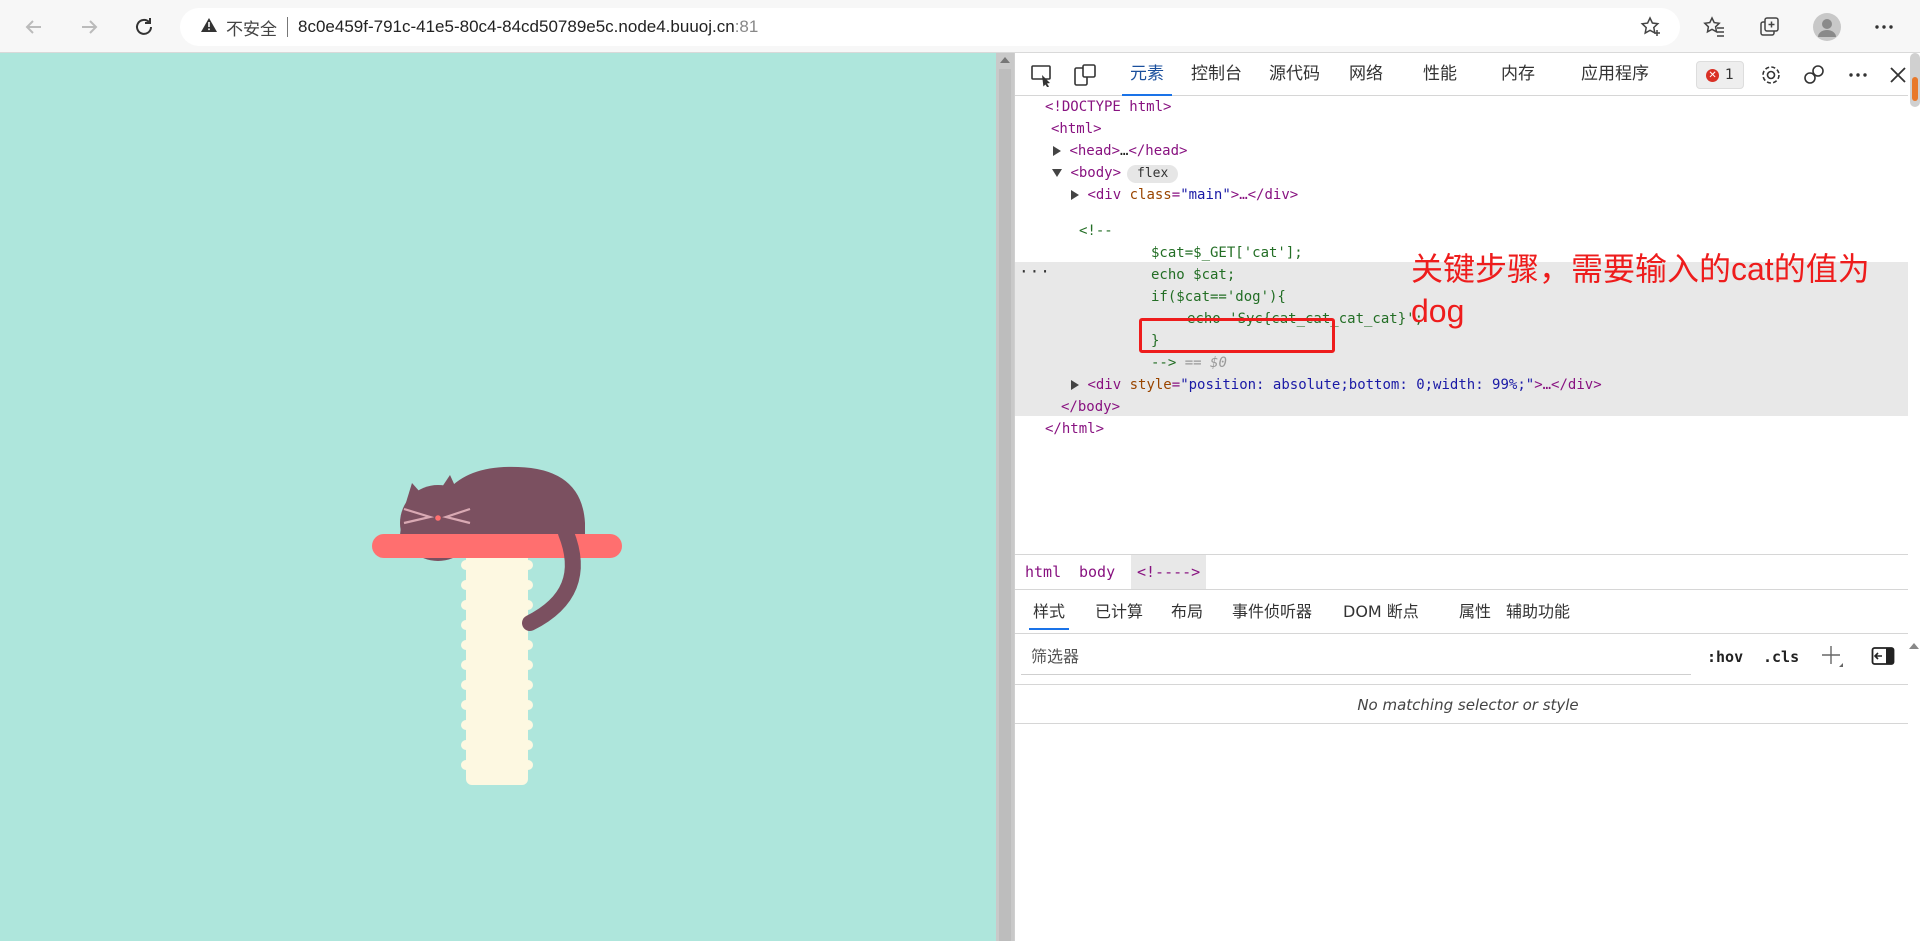 Image resolution: width=1920 pixels, height=941 pixels. What do you see at coordinates (1108, 107) in the screenshot?
I see `doctype: <!DOCTYPE html>` at bounding box center [1108, 107].